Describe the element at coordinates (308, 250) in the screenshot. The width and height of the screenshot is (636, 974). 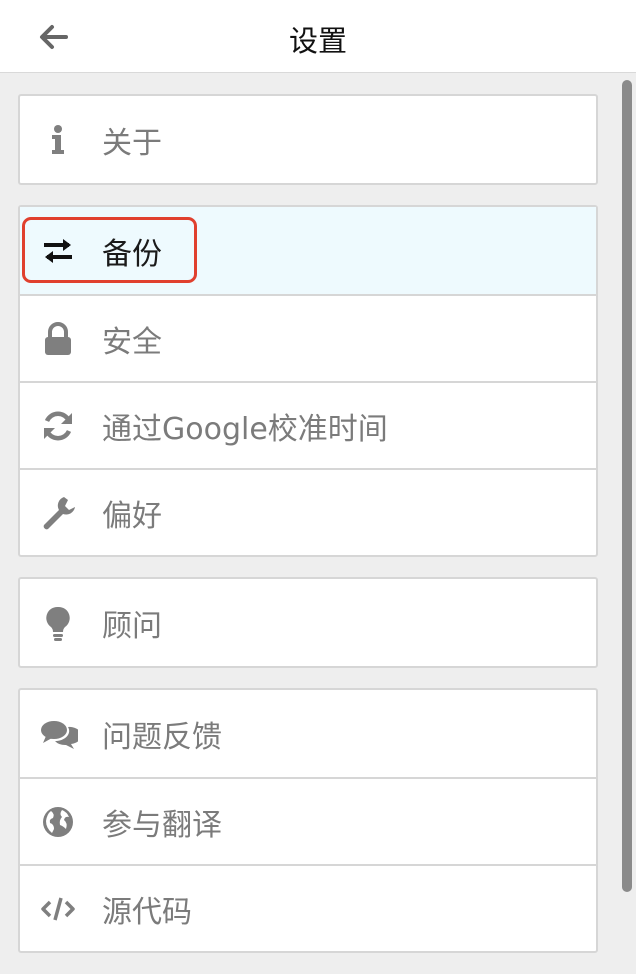
I see `settings-item-backup: 备份` at that location.